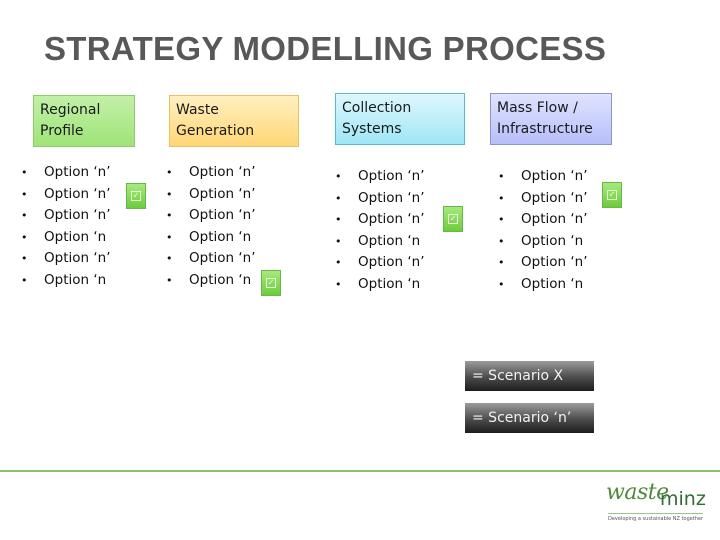 Image resolution: width=720 pixels, height=540 pixels. Describe the element at coordinates (234, 121) in the screenshot. I see `header-waste-generation: Waste Generation` at that location.